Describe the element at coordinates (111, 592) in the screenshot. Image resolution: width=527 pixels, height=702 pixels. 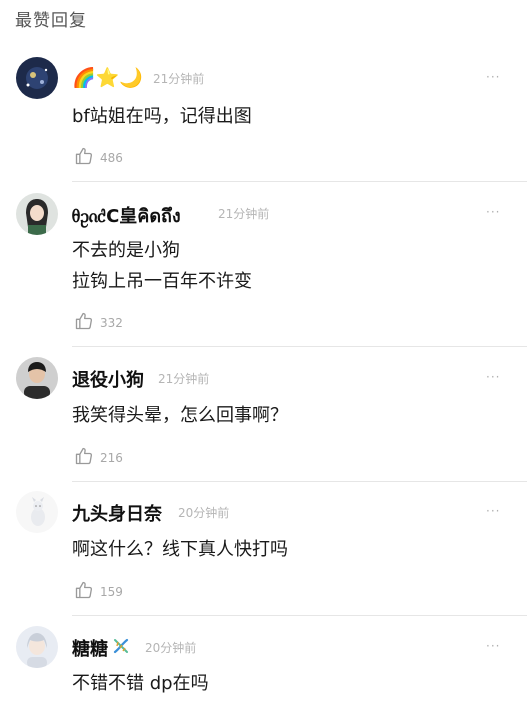
I see `like-count: 159` at that location.